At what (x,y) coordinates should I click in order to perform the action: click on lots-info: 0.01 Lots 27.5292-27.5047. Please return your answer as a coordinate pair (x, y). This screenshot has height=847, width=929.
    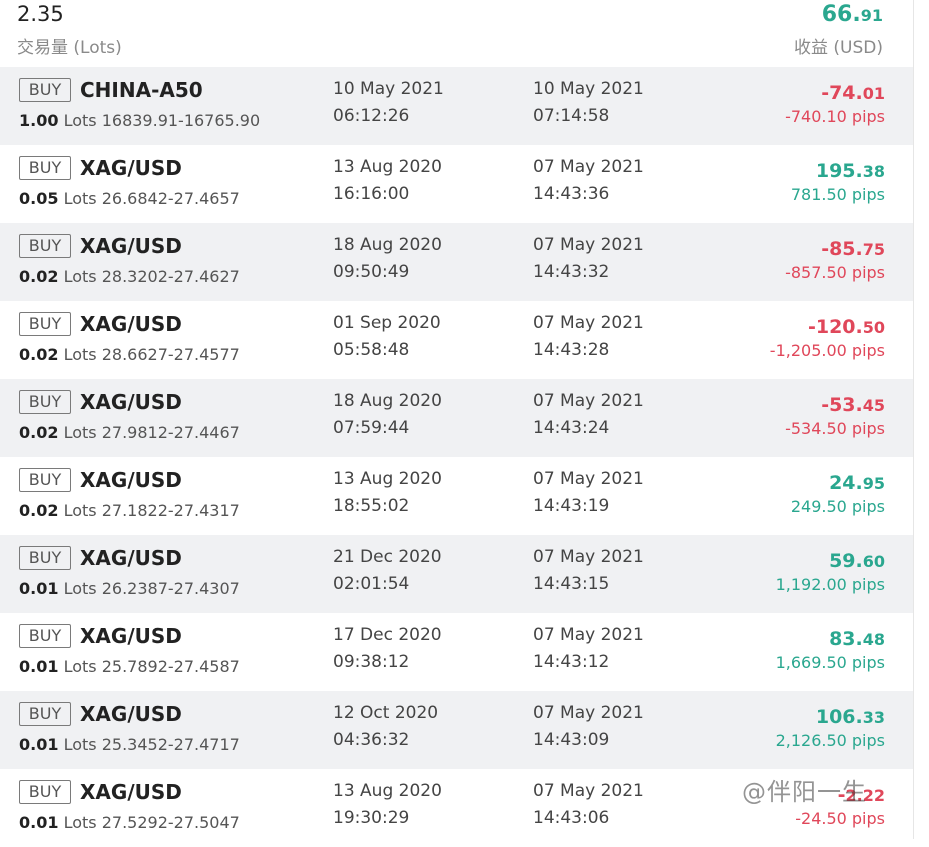
    Looking at the image, I should click on (129, 822).